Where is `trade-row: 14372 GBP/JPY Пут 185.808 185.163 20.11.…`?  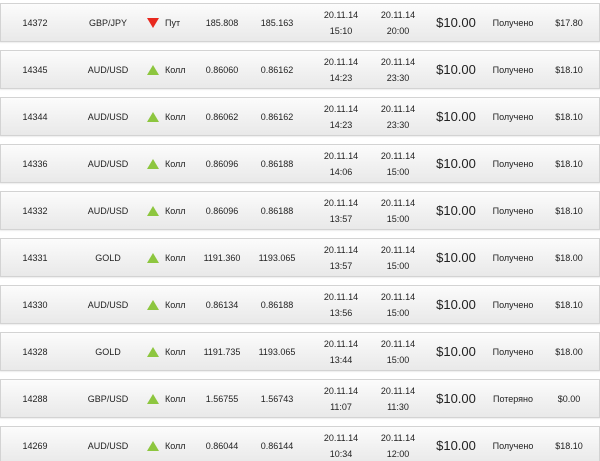
trade-row: 14372 GBP/JPY Пут 185.808 185.163 20.11.… is located at coordinates (300, 22).